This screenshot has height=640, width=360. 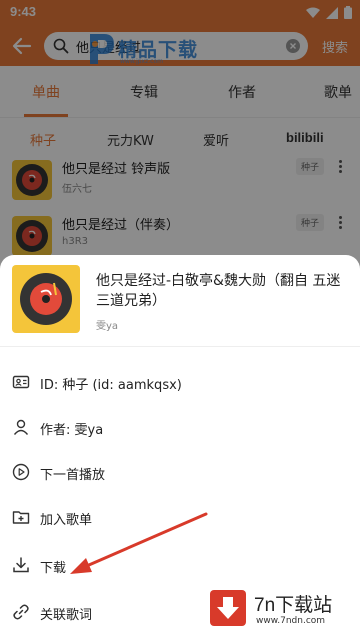 I want to click on watermark-logo, so click(x=228, y=608).